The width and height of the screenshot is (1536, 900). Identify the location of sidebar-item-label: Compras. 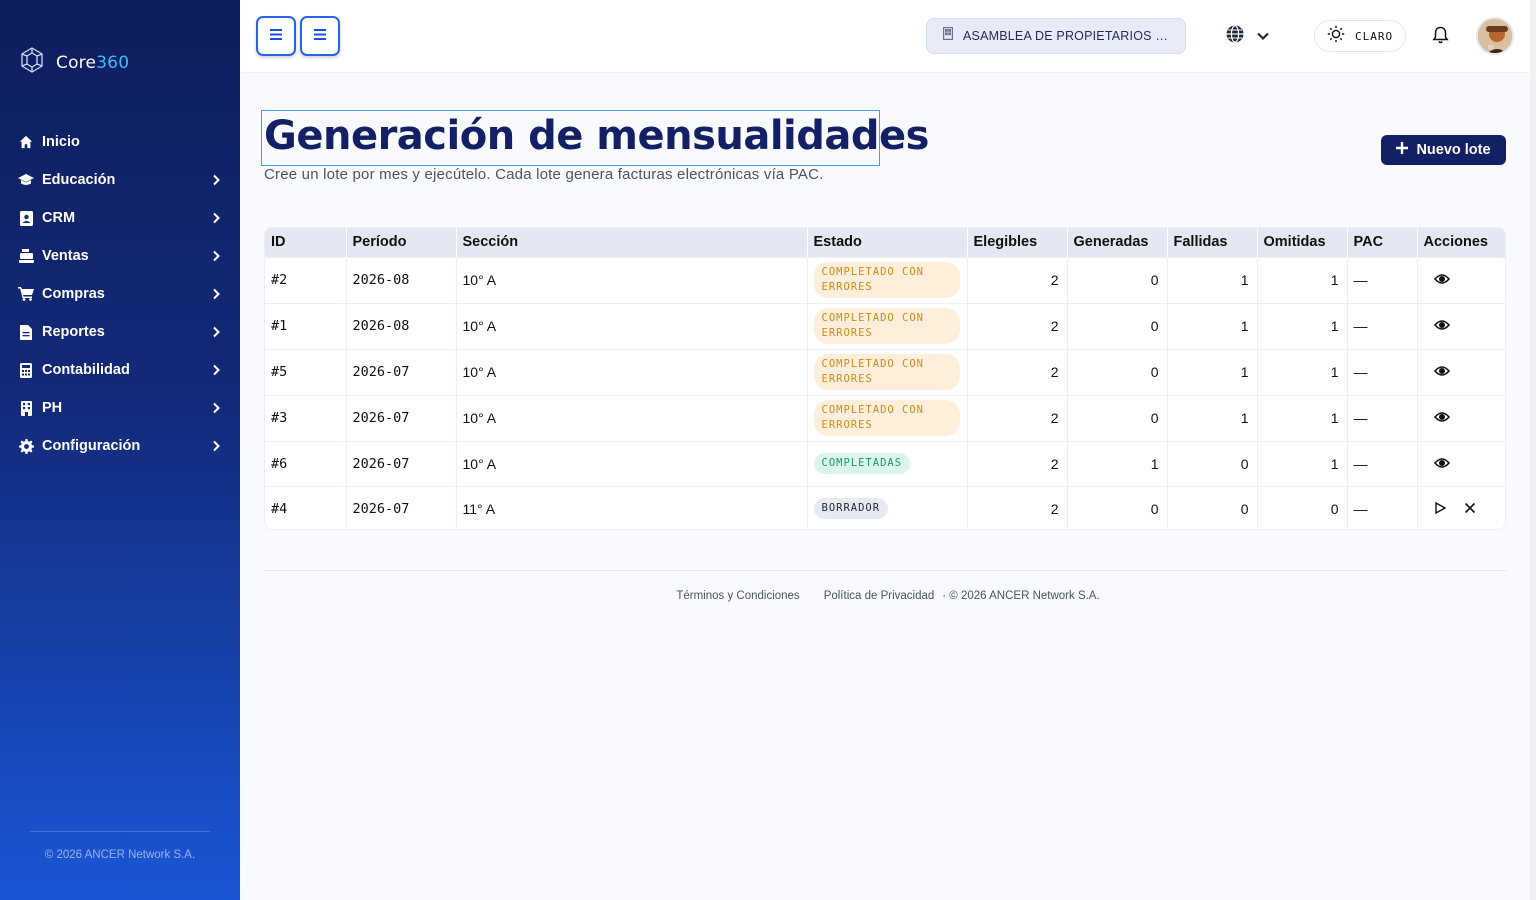
(73, 294).